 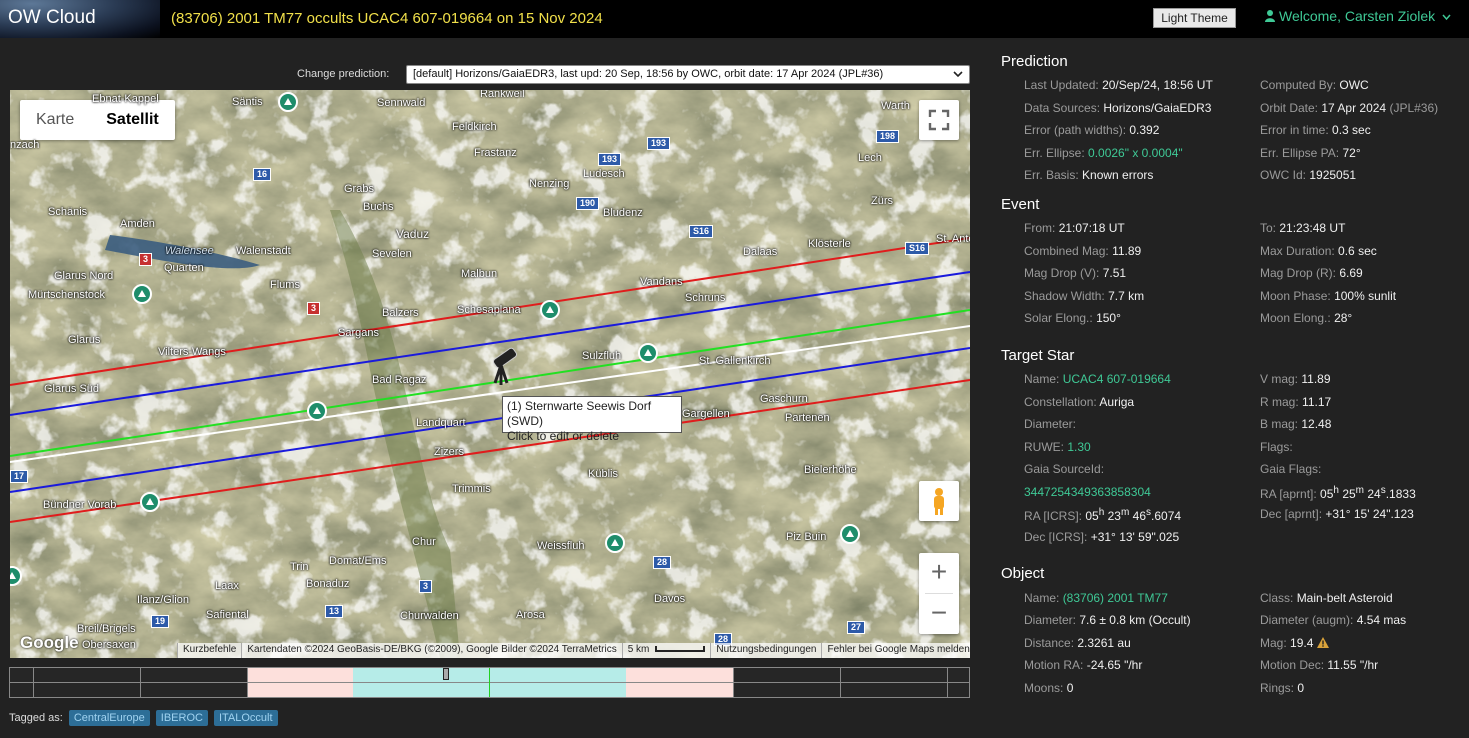 What do you see at coordinates (1296, 424) in the screenshot?
I see `b-mag-row: B mag: 12.48` at bounding box center [1296, 424].